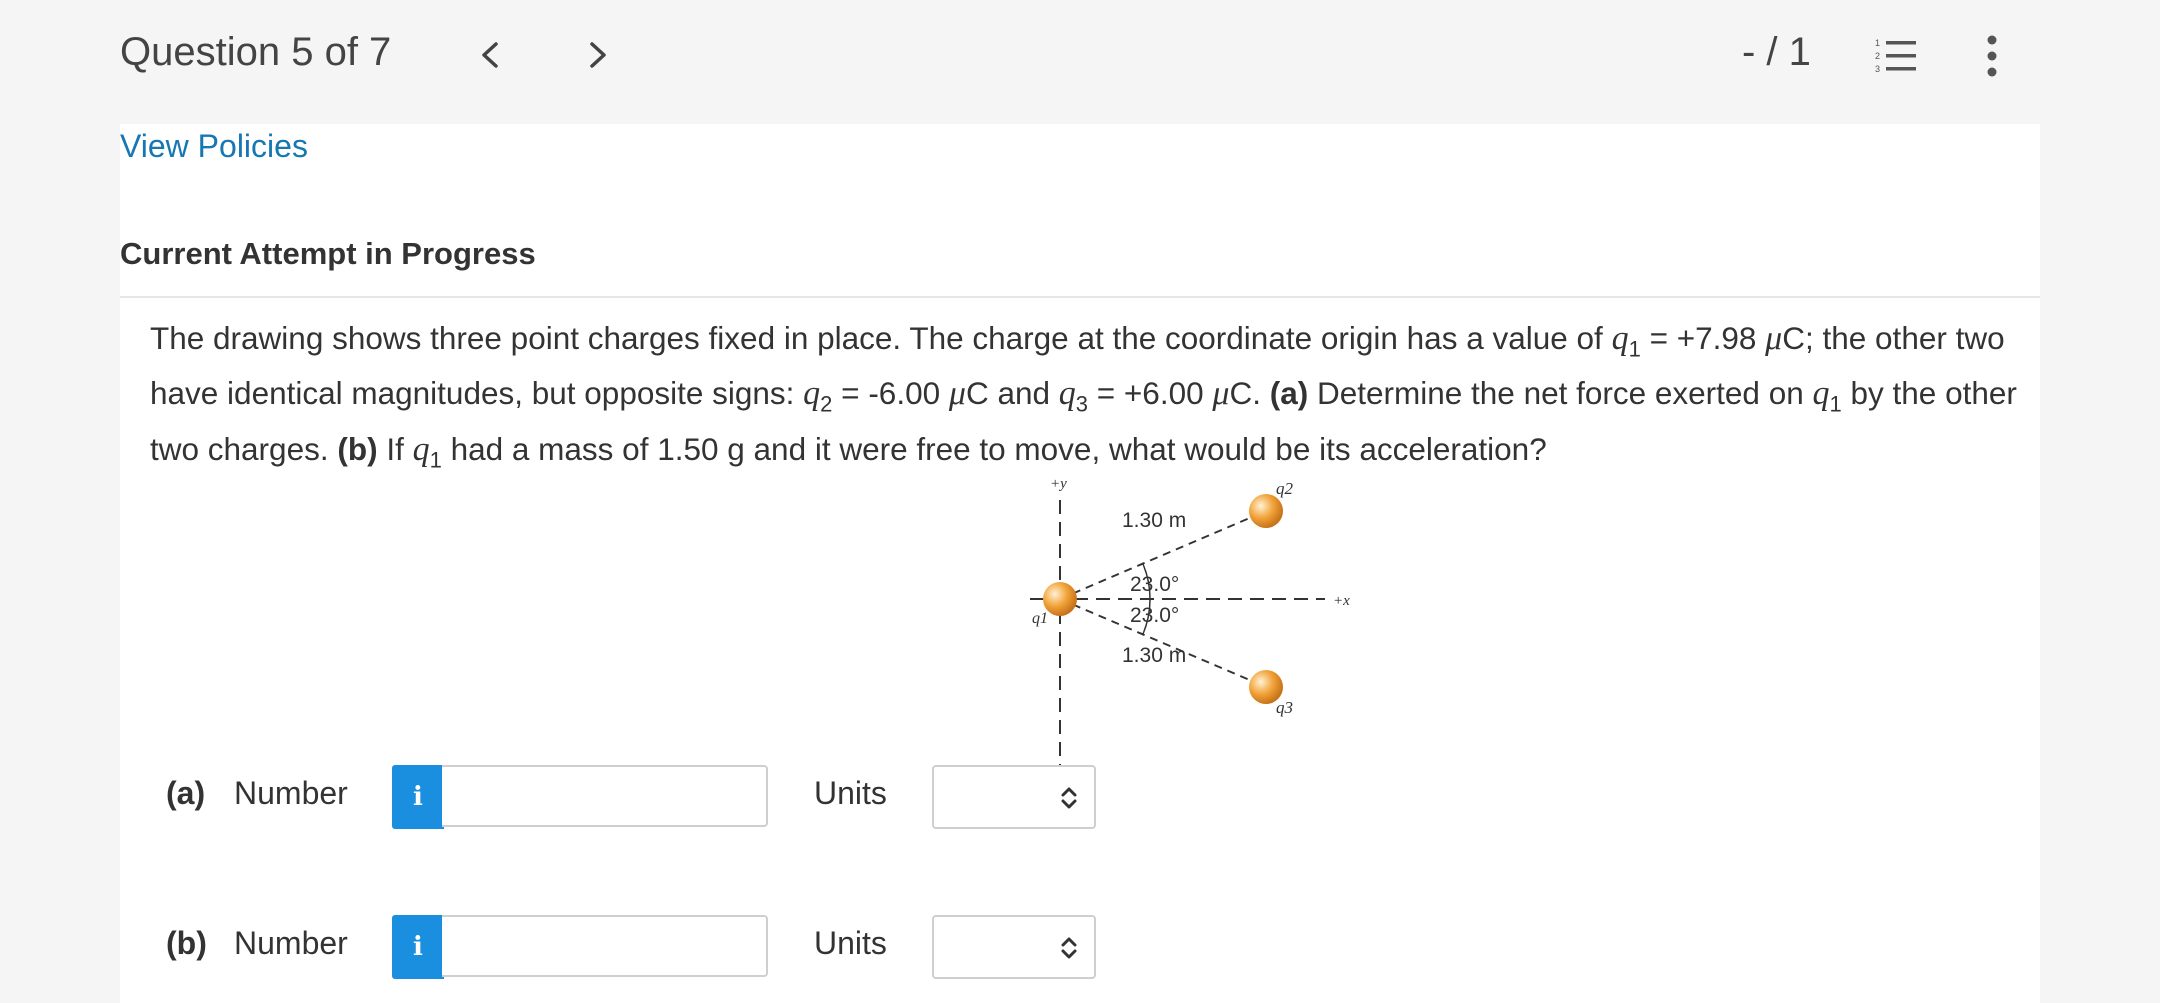 The image size is (2160, 1003). Describe the element at coordinates (291, 793) in the screenshot. I see `number-label-a: Number` at that location.